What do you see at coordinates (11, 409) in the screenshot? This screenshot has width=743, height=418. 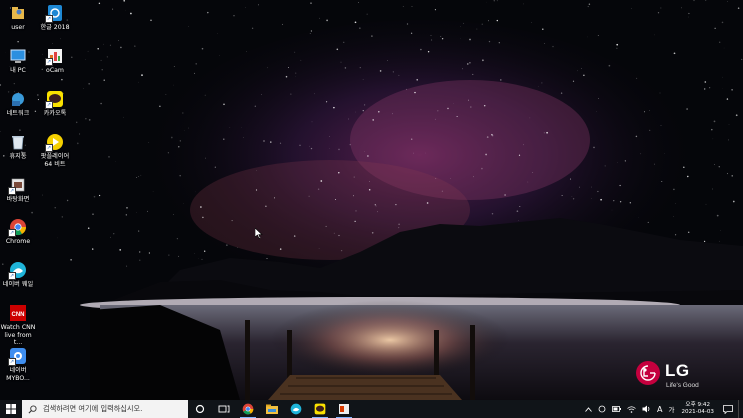 I see `start-button` at bounding box center [11, 409].